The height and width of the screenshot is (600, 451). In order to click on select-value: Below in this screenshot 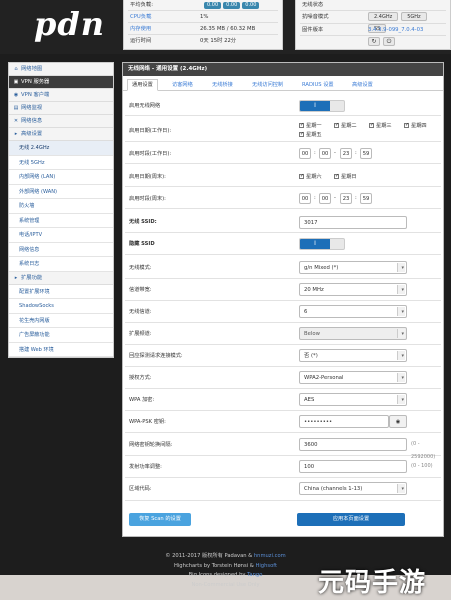, I will do `click(312, 334)`.